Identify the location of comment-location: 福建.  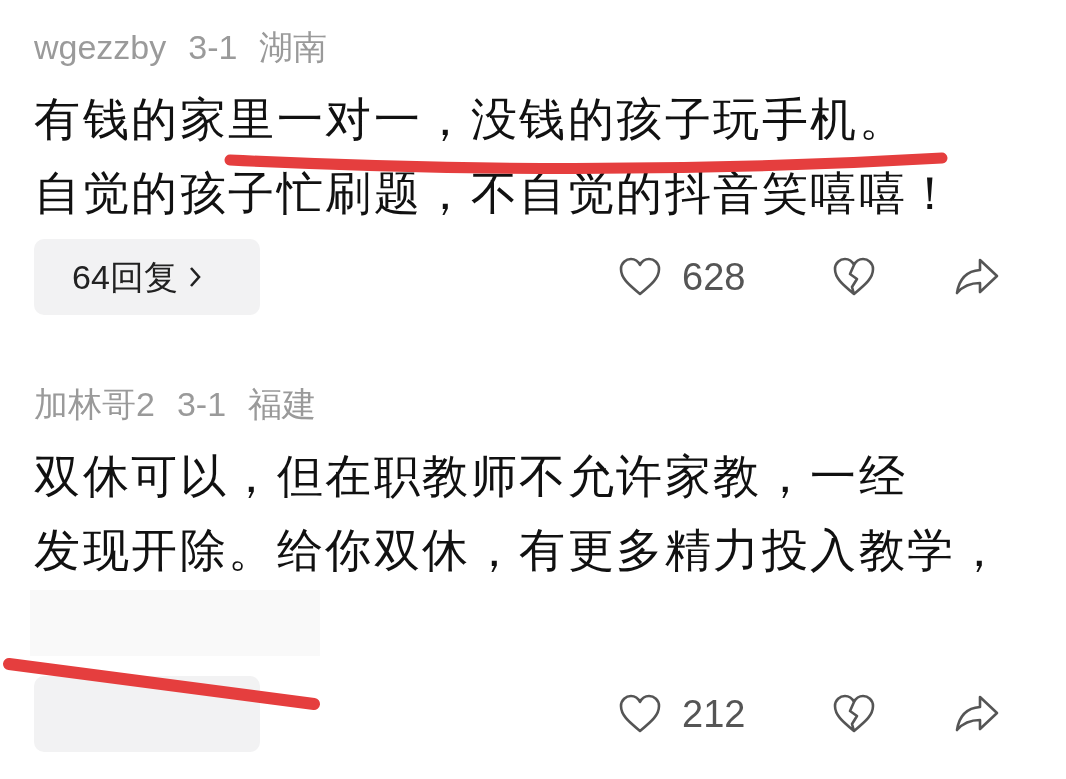
(282, 404).